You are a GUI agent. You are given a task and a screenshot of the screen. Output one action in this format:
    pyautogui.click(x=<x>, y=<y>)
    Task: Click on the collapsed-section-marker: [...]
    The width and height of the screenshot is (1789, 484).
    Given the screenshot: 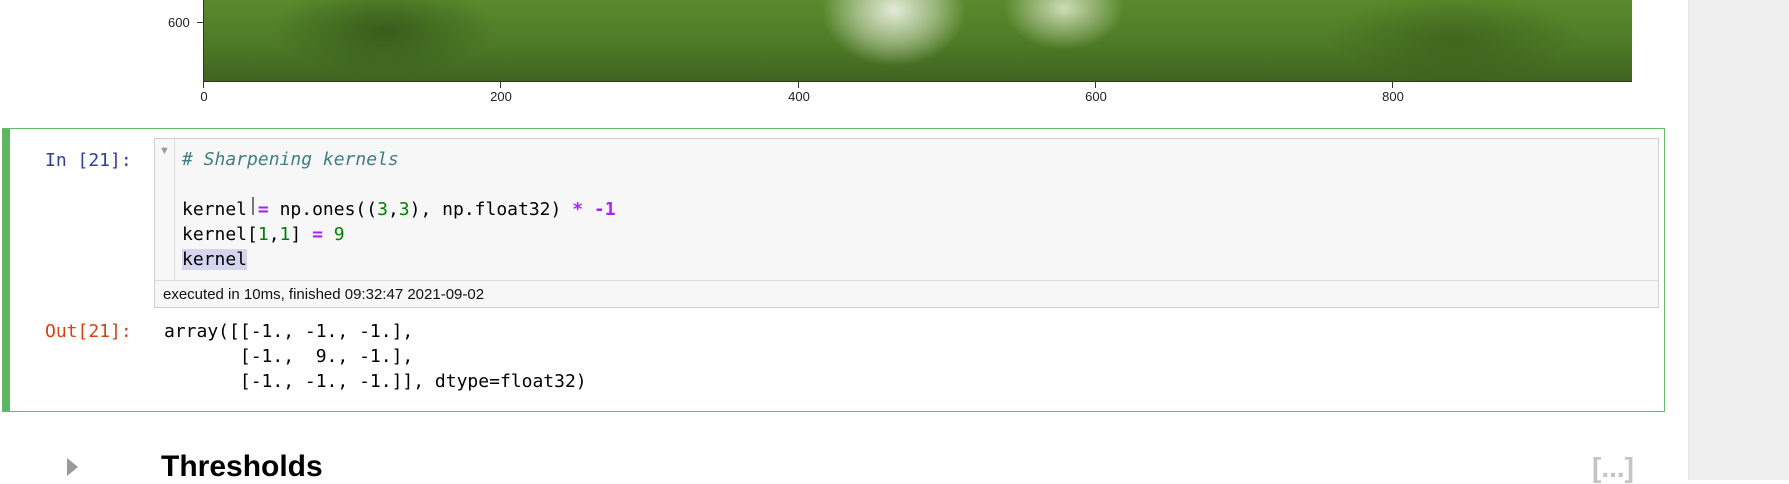 What is the action you would take?
    pyautogui.click(x=1613, y=468)
    